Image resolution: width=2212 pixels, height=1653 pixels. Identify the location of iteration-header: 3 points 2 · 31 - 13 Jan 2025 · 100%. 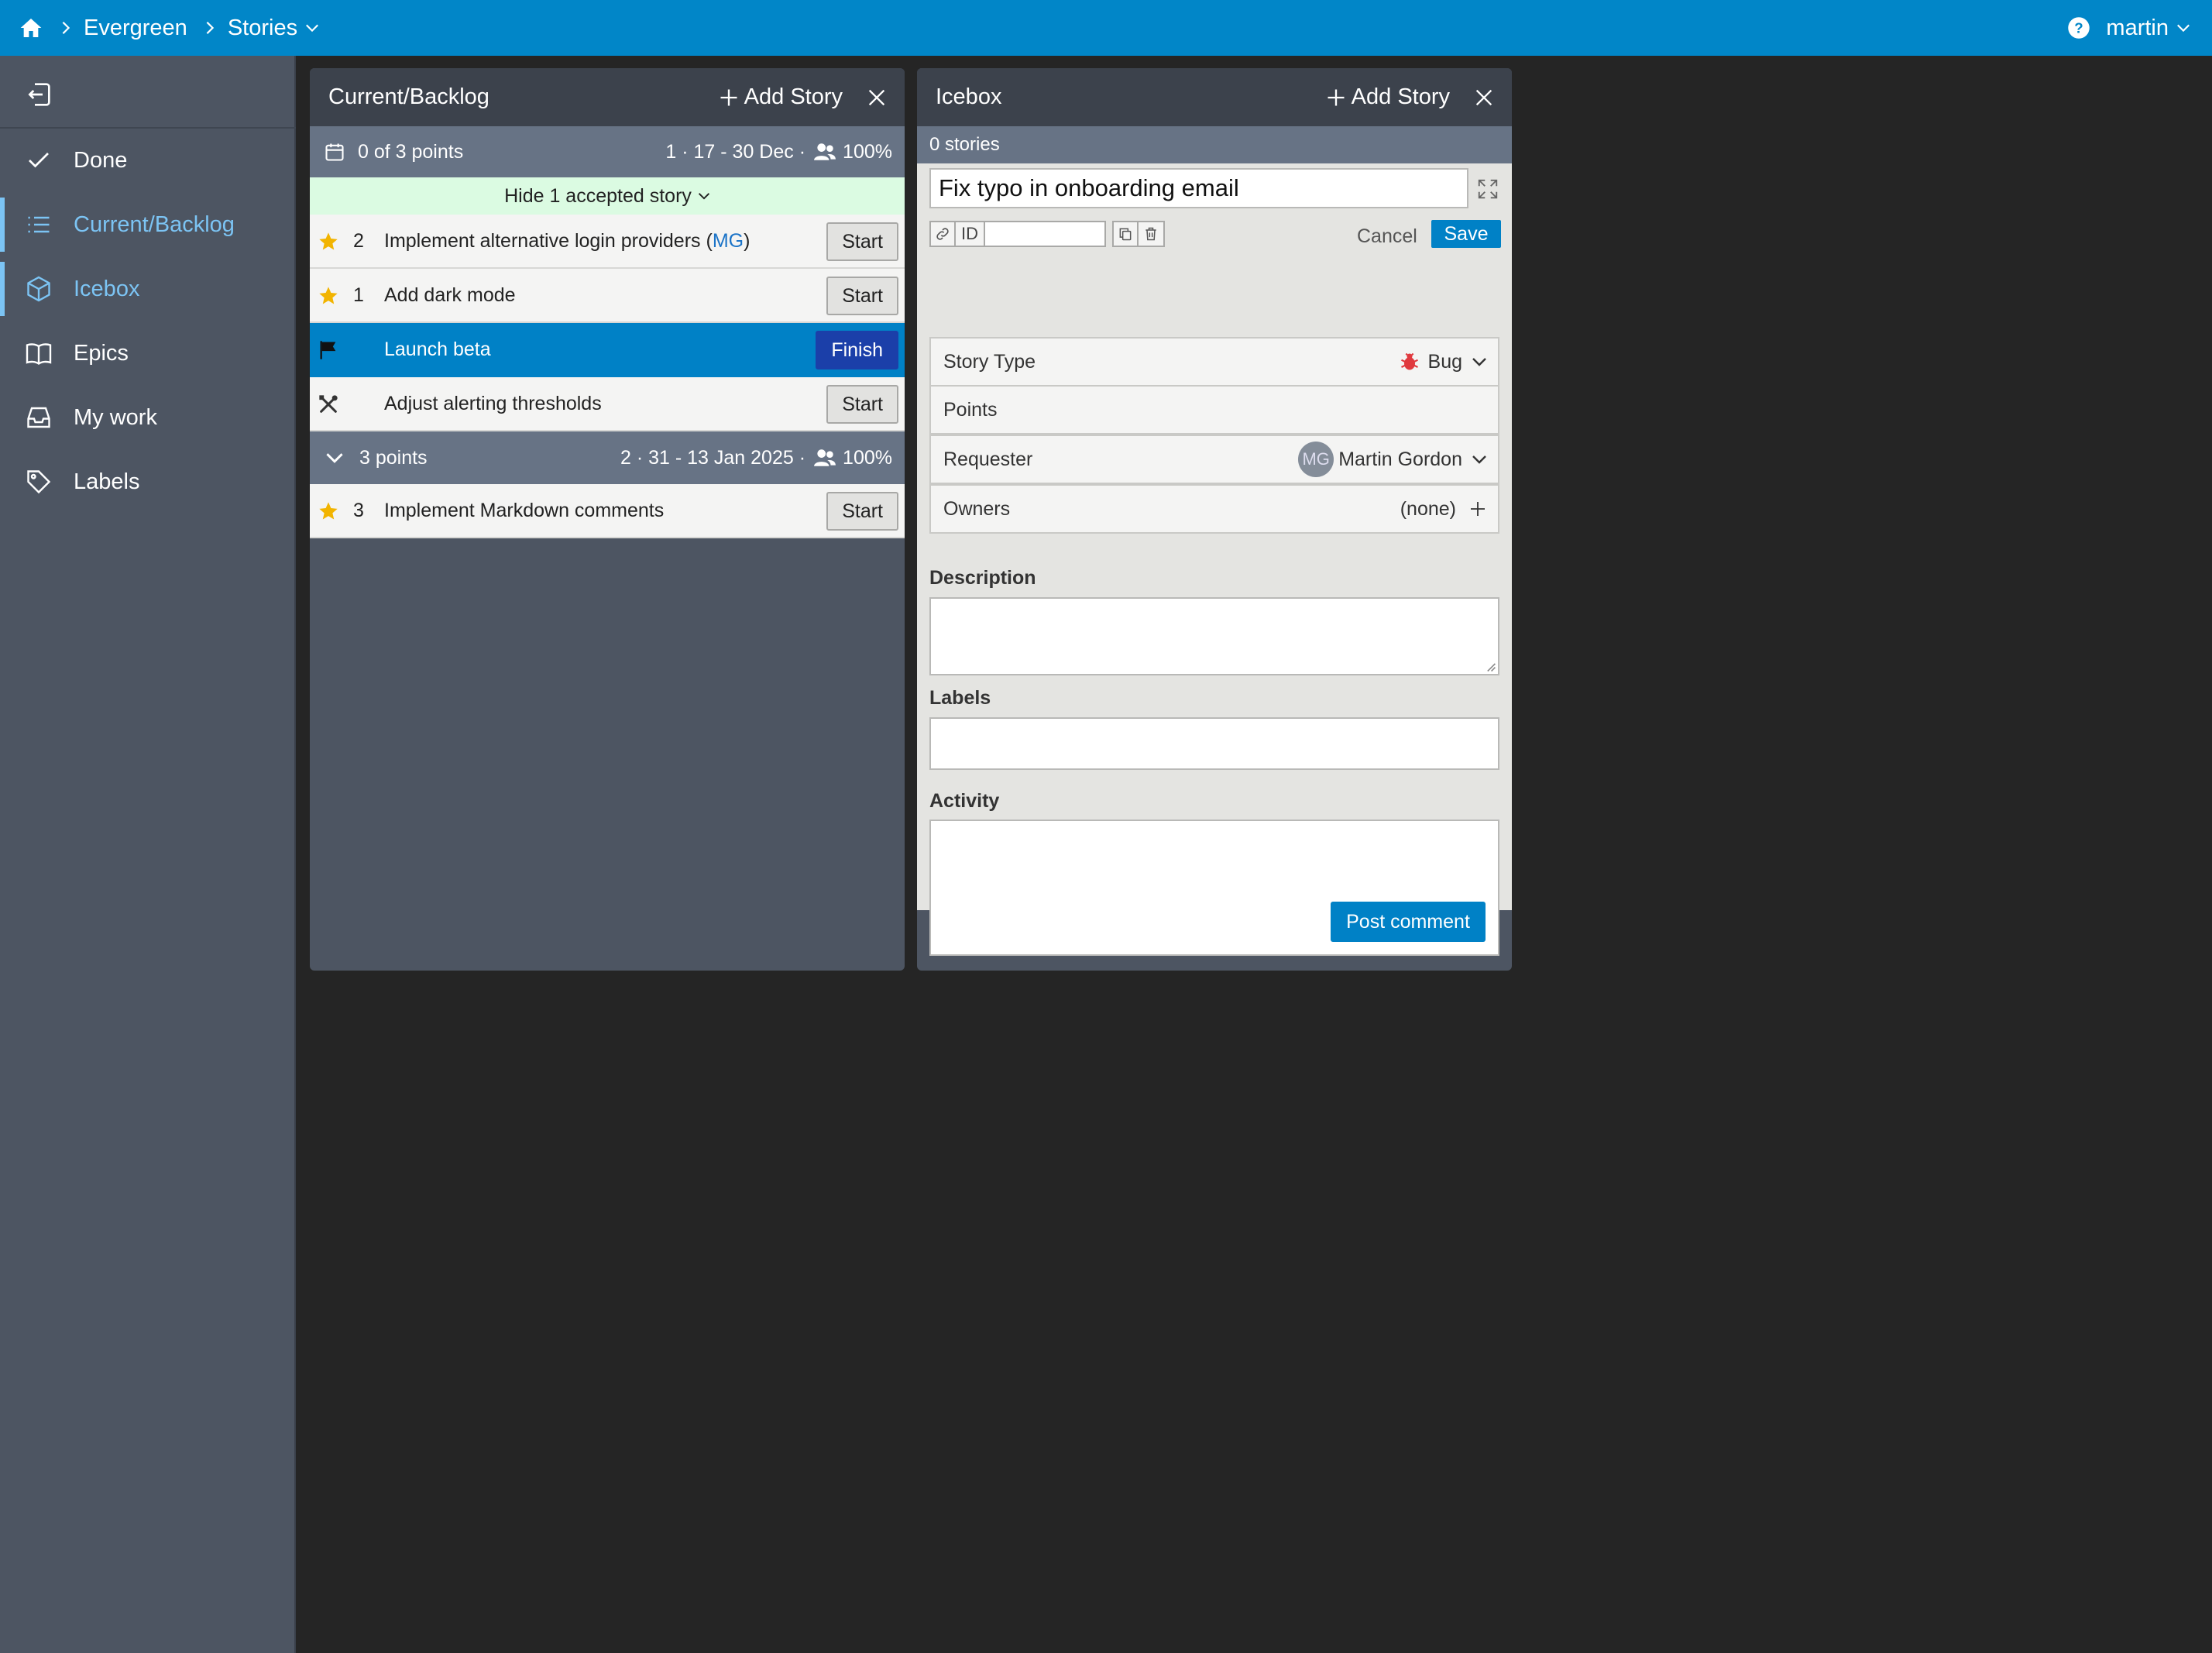
(607, 457).